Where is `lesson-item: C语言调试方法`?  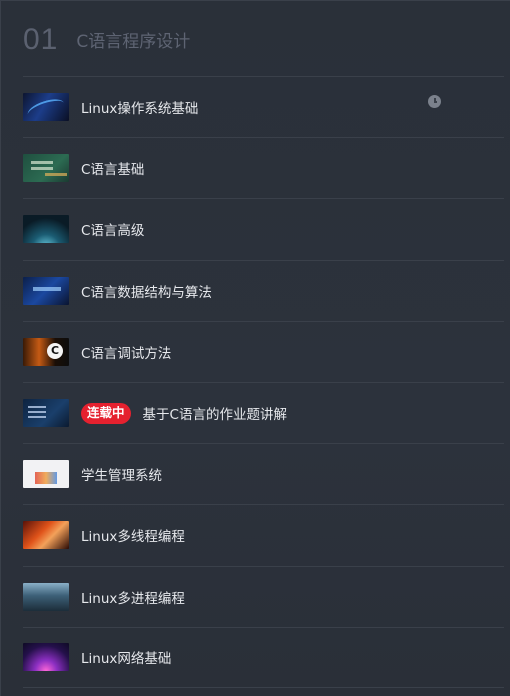
lesson-item: C语言调试方法 is located at coordinates (263, 351).